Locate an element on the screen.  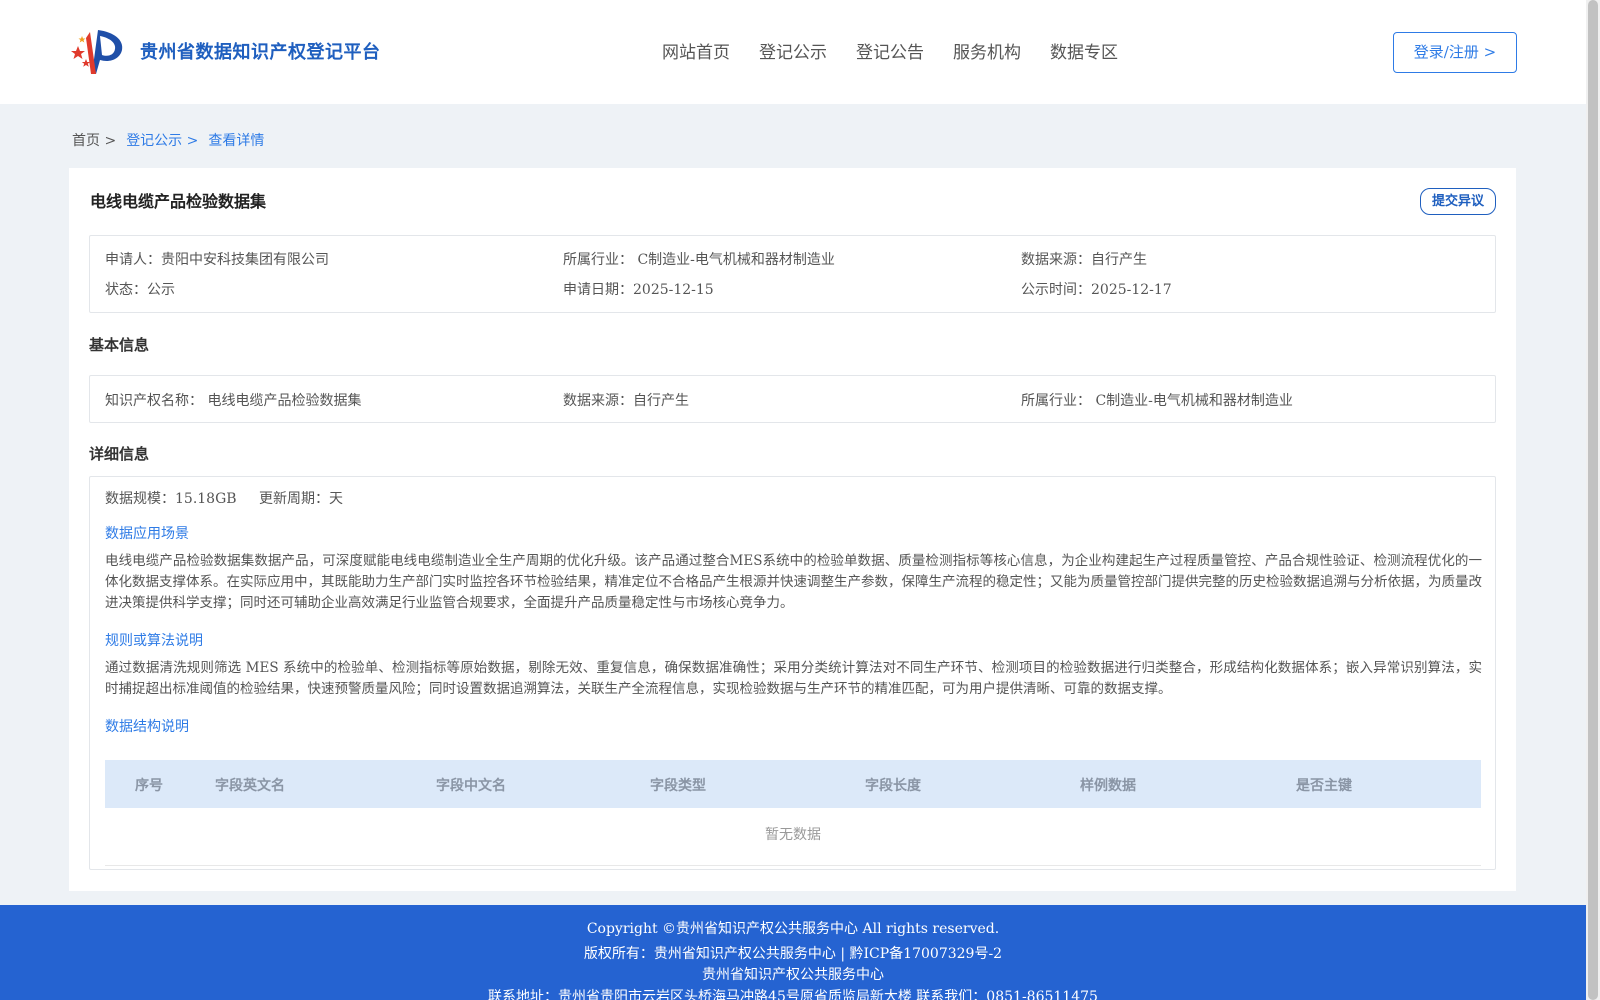
update-cycle: 更新周期：天 is located at coordinates (301, 499).